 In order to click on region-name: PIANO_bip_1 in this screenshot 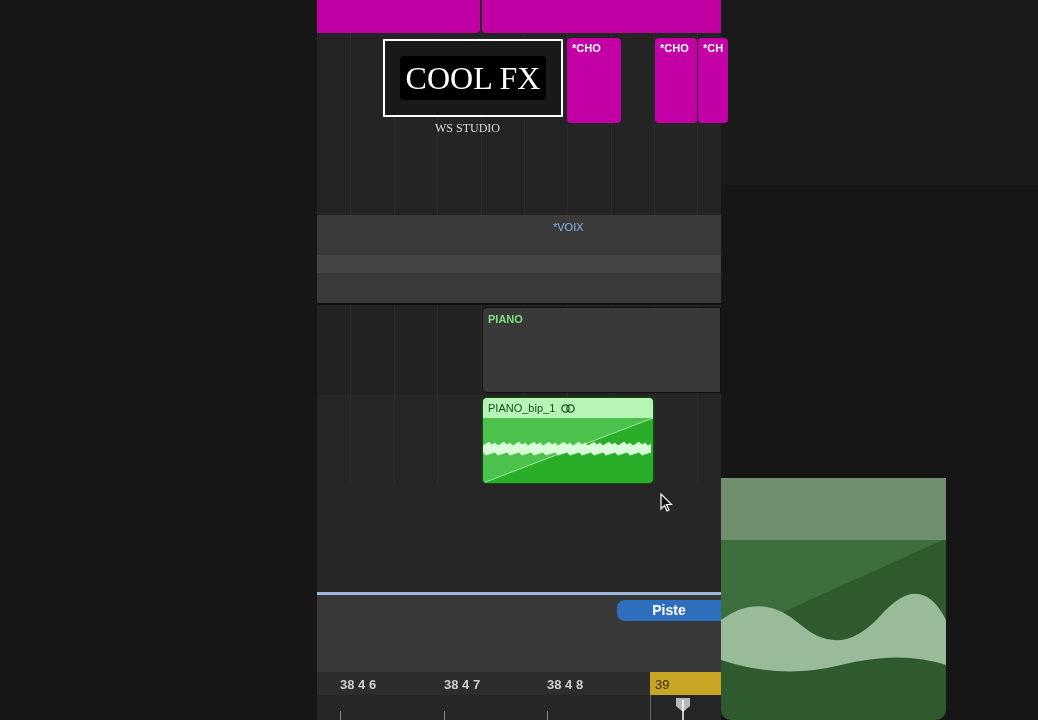, I will do `click(522, 408)`.